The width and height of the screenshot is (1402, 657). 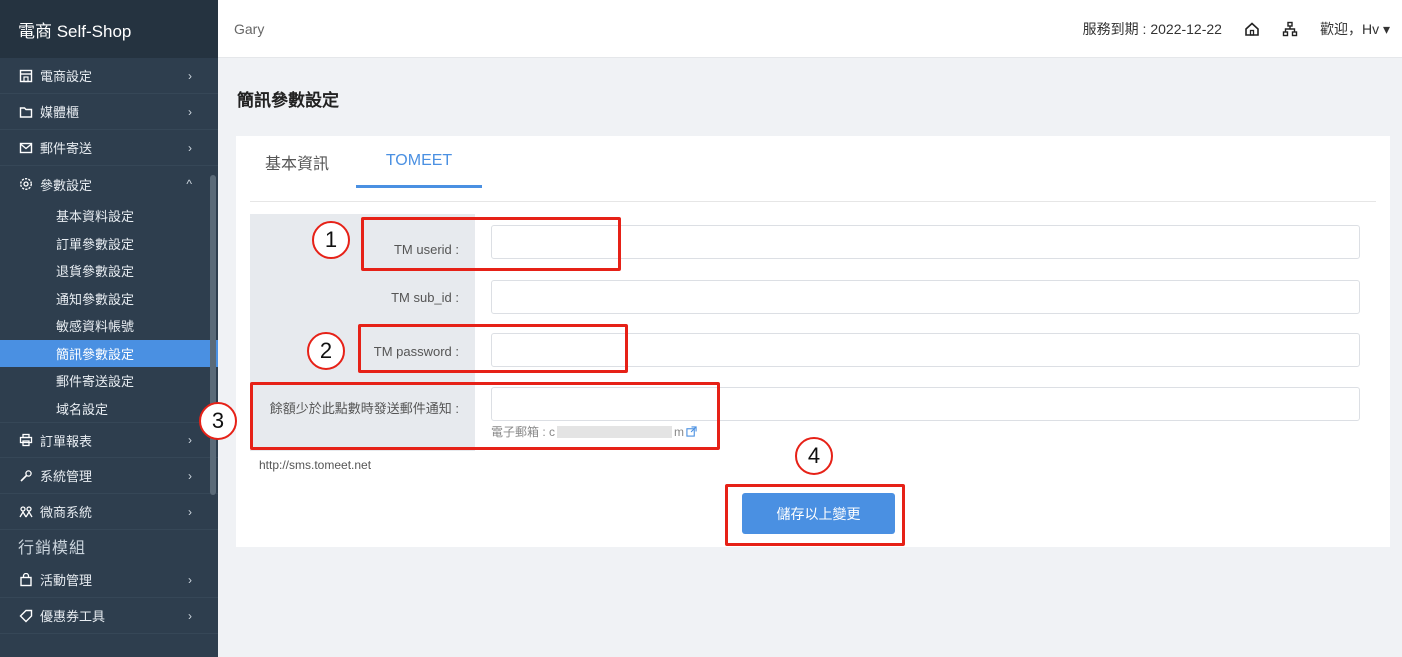 I want to click on store-icon, so click(x=26, y=76).